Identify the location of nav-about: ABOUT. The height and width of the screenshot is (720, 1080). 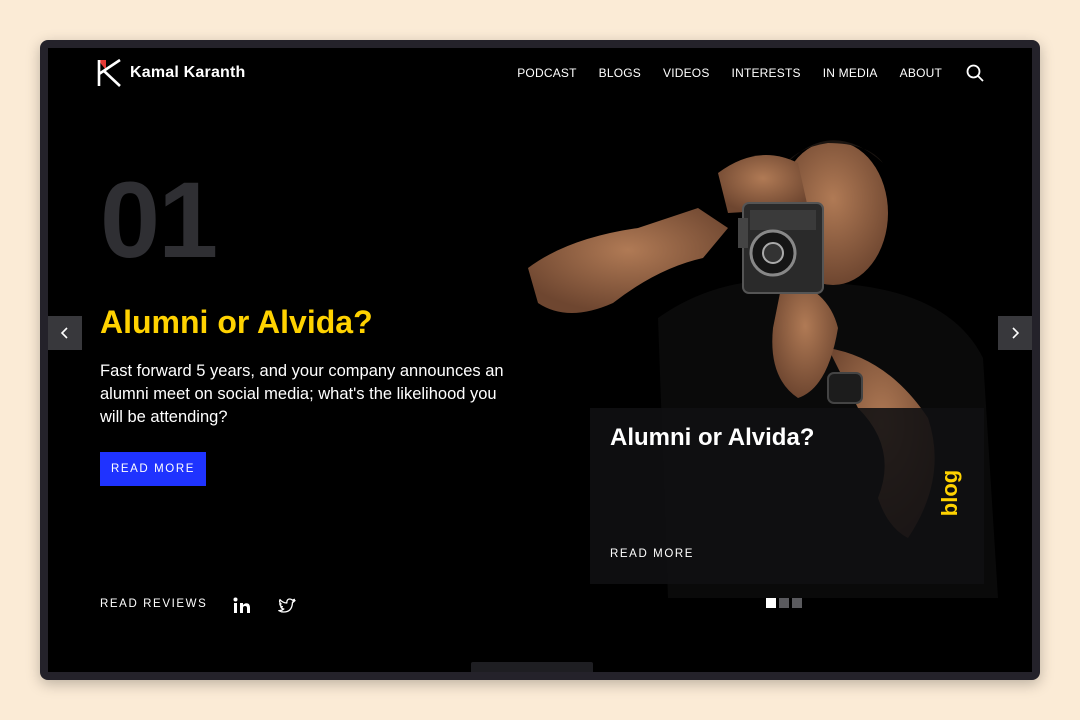
(921, 73).